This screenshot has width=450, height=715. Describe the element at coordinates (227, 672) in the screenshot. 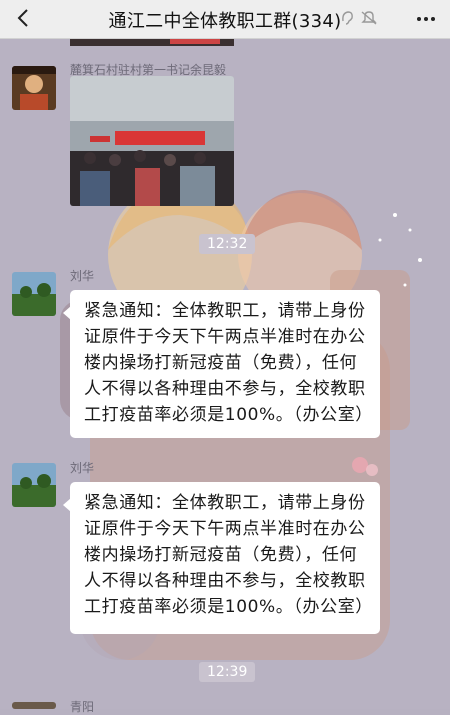

I see `timestamp: 12:39` at that location.